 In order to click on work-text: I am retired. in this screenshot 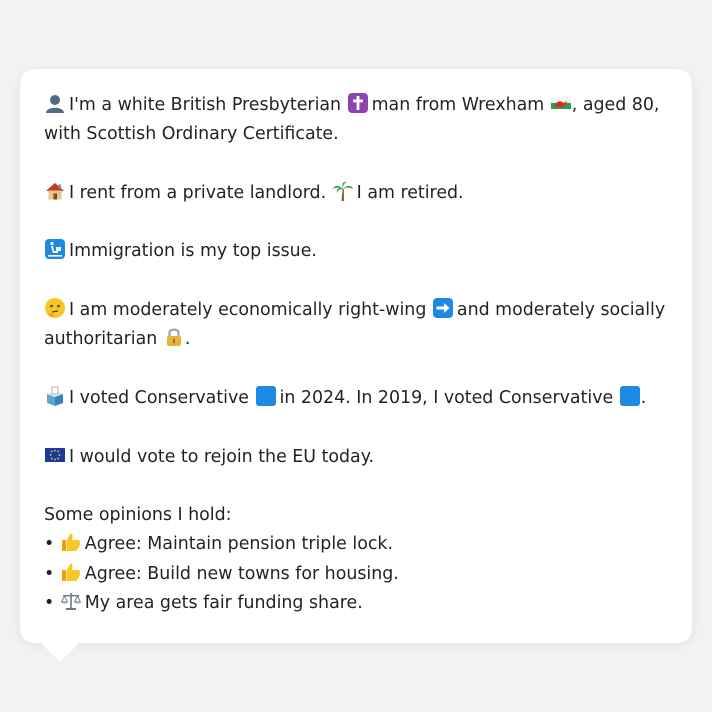, I will do `click(410, 192)`.